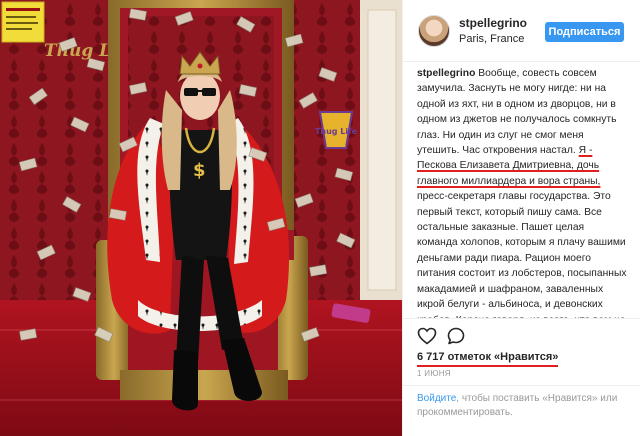  I want to click on post-header: stpellegrino Paris, France Подписаться, so click(521, 31).